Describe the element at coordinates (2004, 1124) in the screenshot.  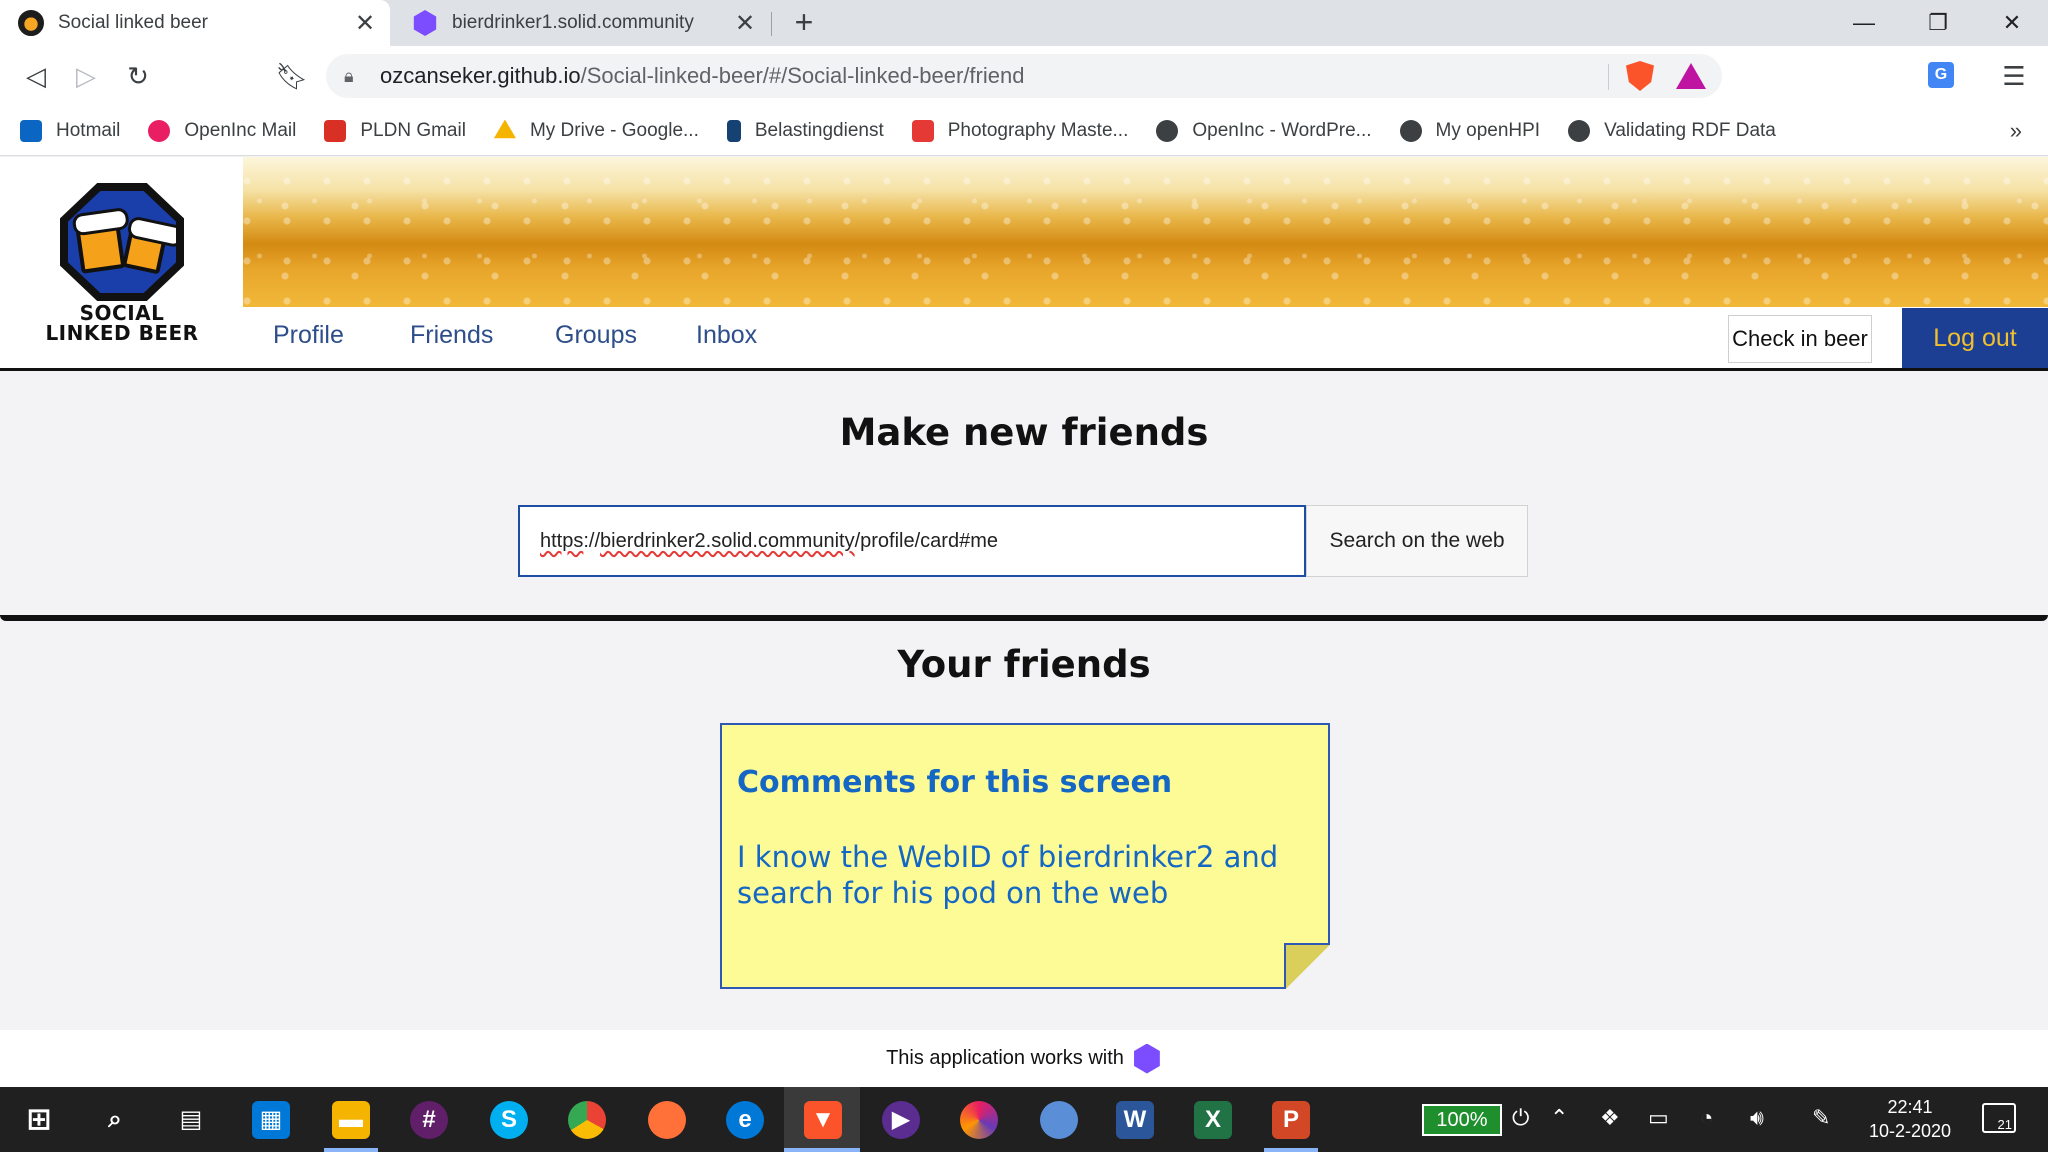
I see `notification-count: 21` at that location.